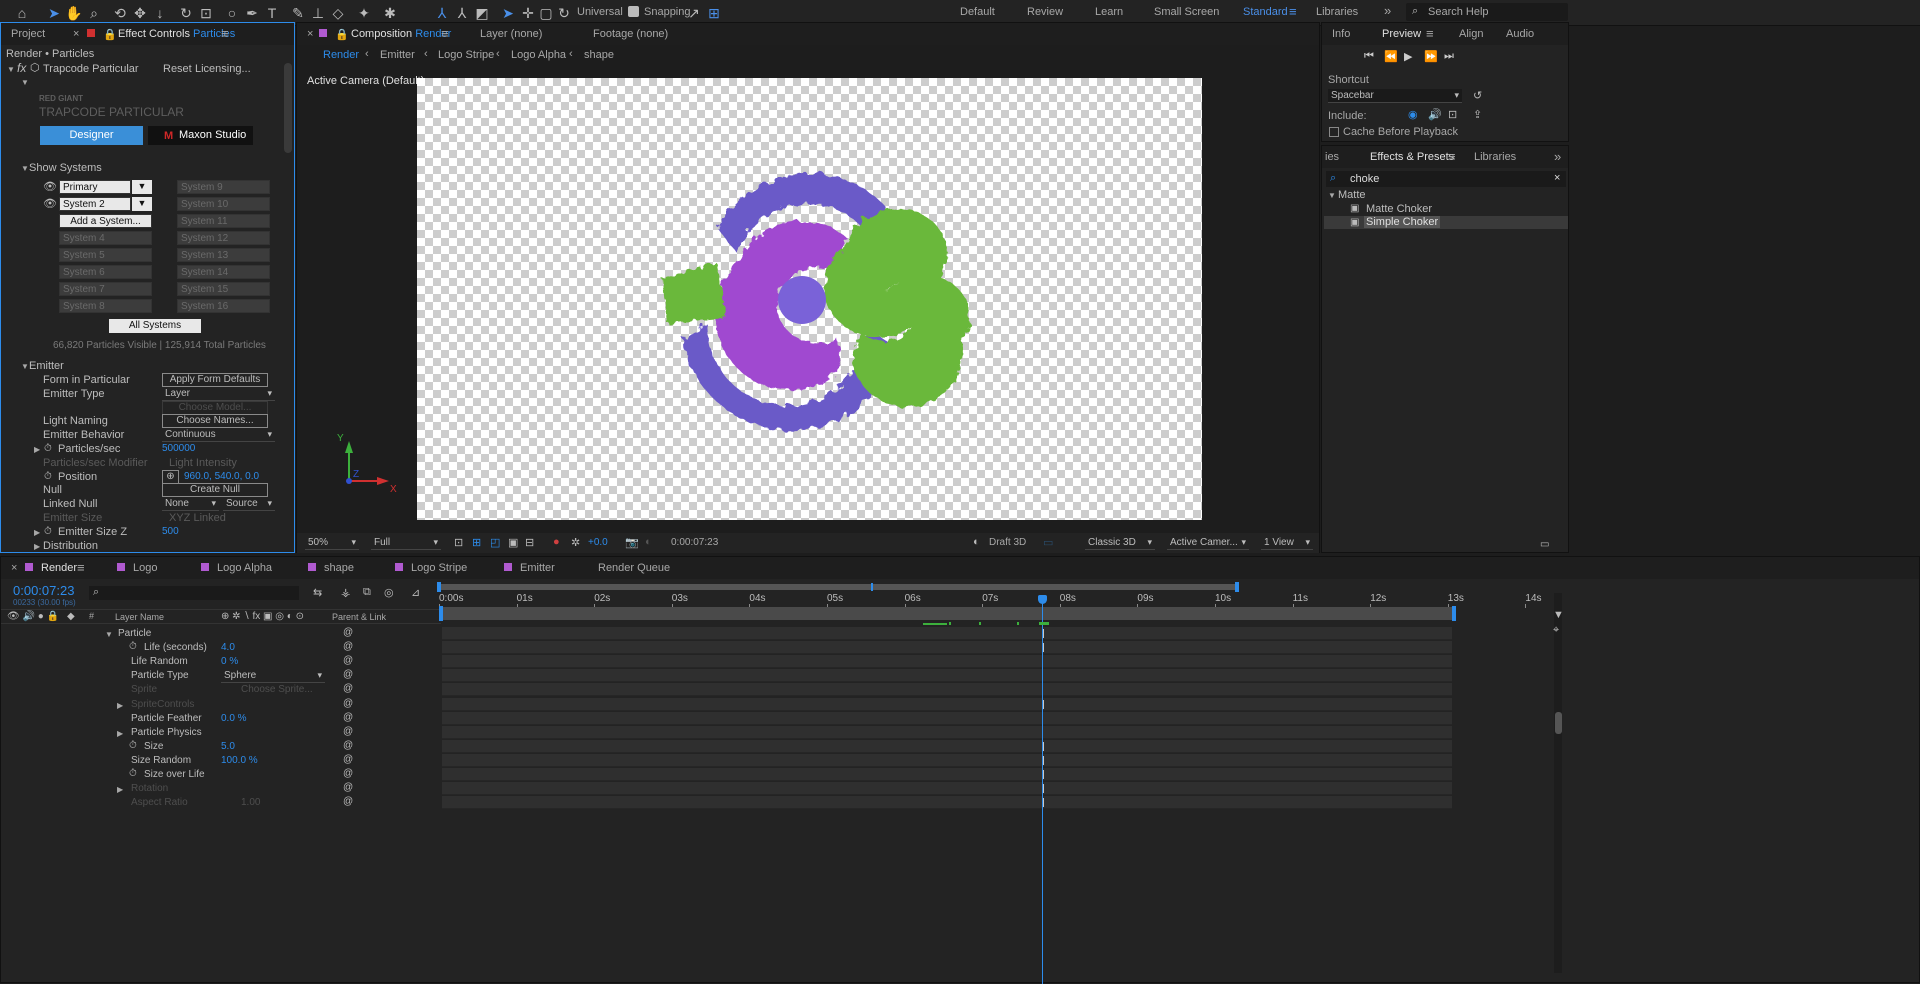 This screenshot has width=1920, height=984. I want to click on tab-libraries: Libraries, so click(1495, 157).